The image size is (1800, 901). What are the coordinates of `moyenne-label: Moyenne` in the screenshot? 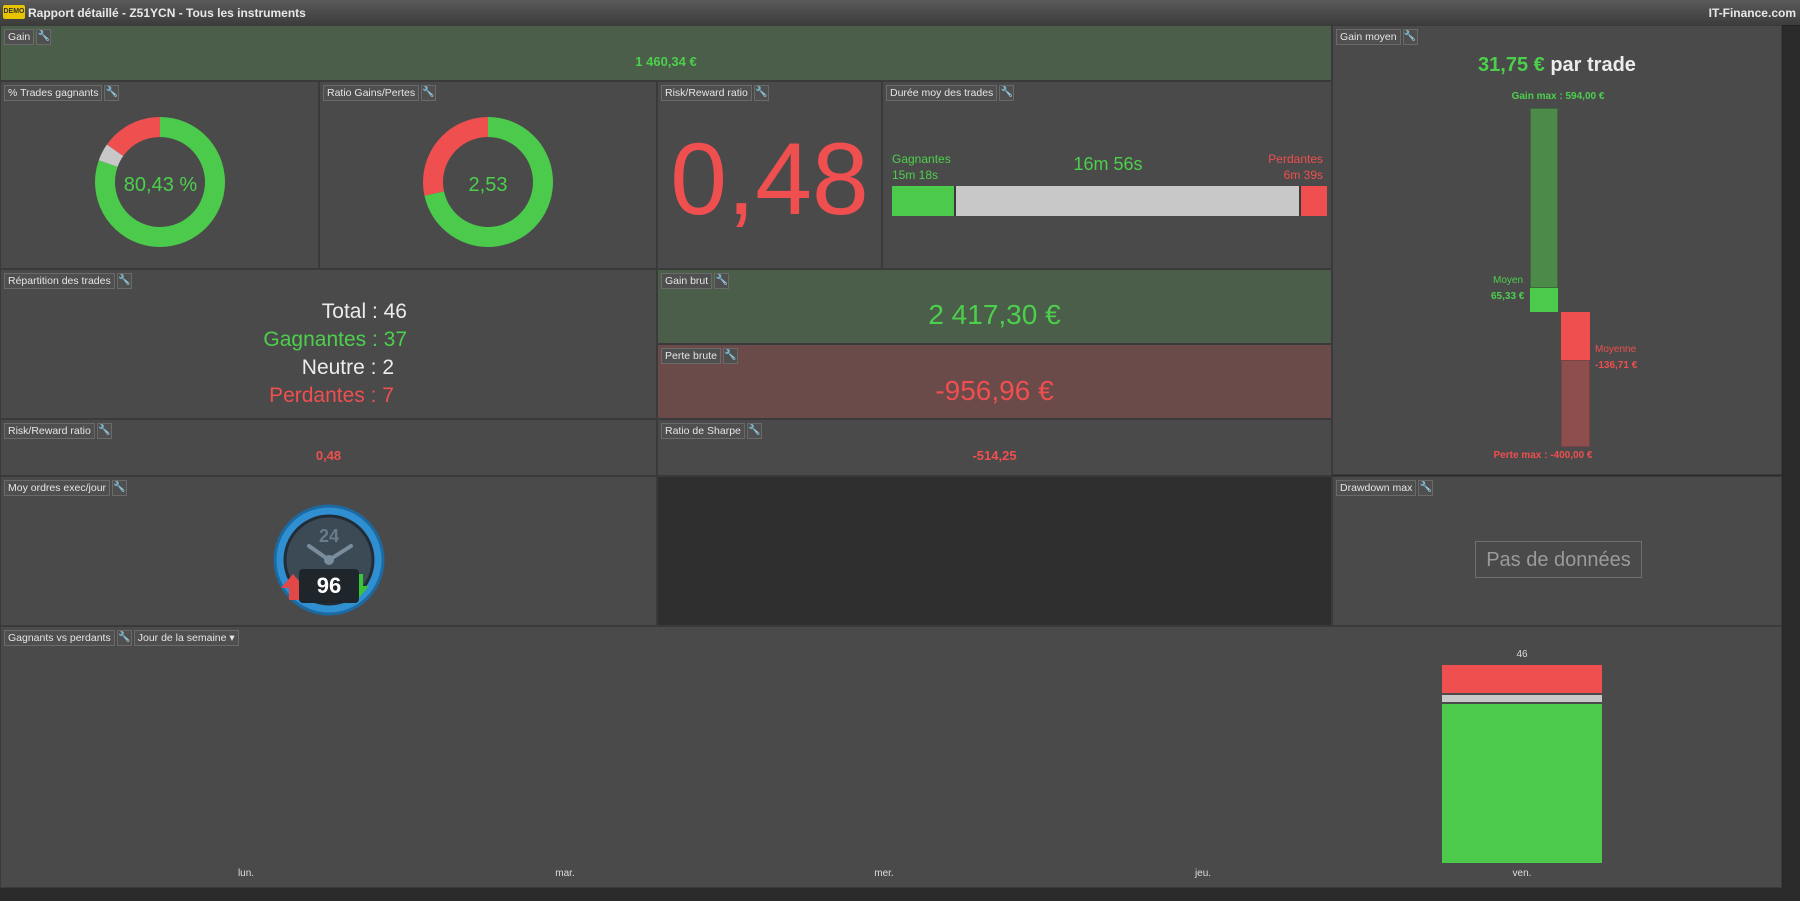 It's located at (1616, 349).